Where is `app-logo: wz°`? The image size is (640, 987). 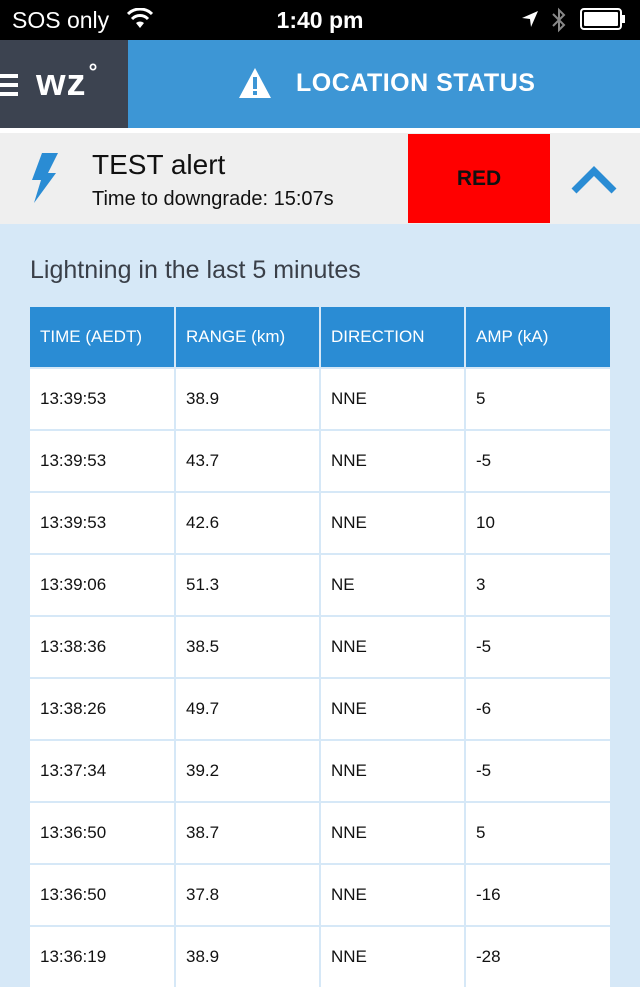 app-logo: wz° is located at coordinates (67, 81).